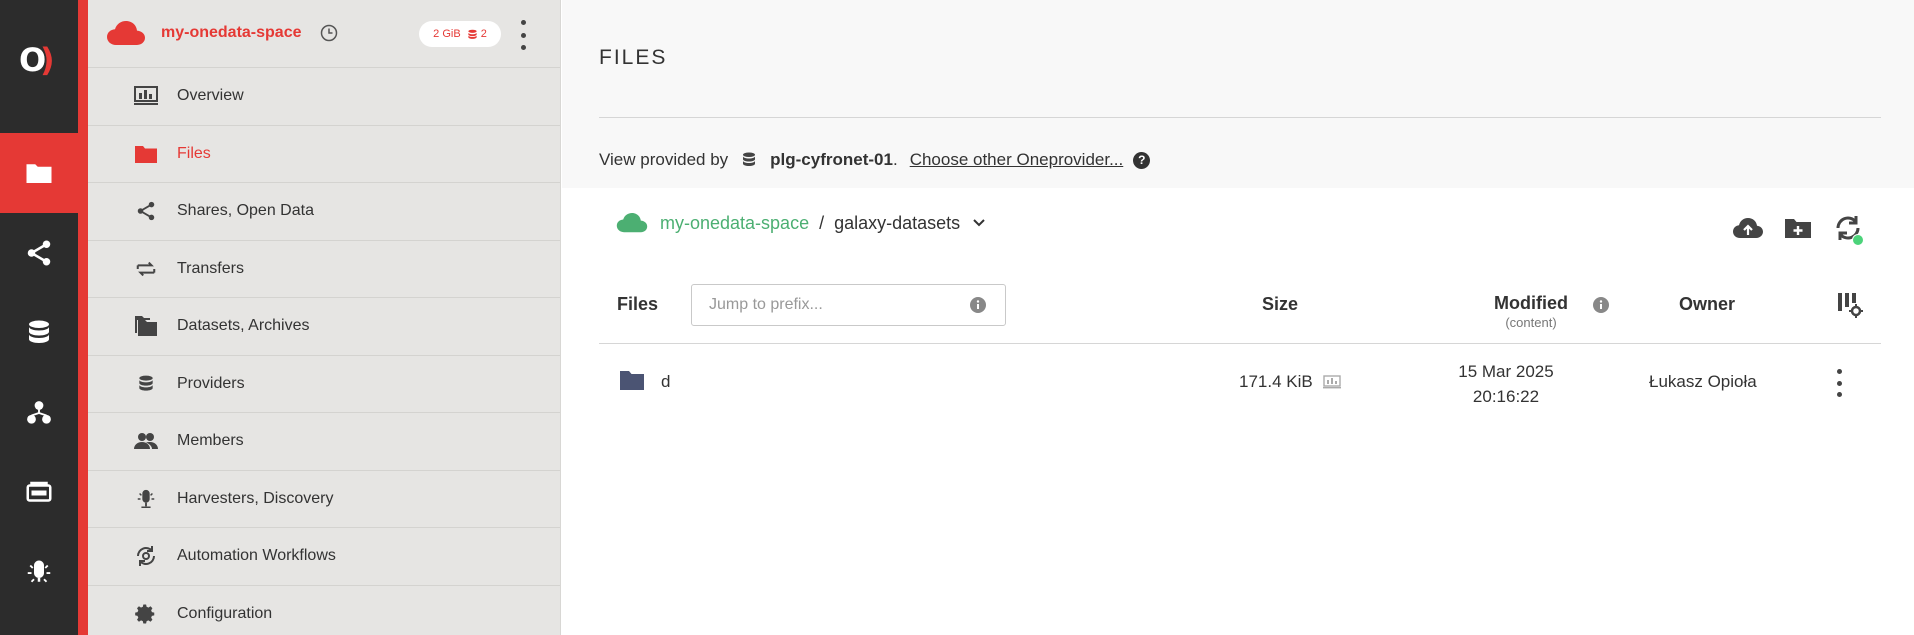  I want to click on icon-rail: O ), so click(39, 317).